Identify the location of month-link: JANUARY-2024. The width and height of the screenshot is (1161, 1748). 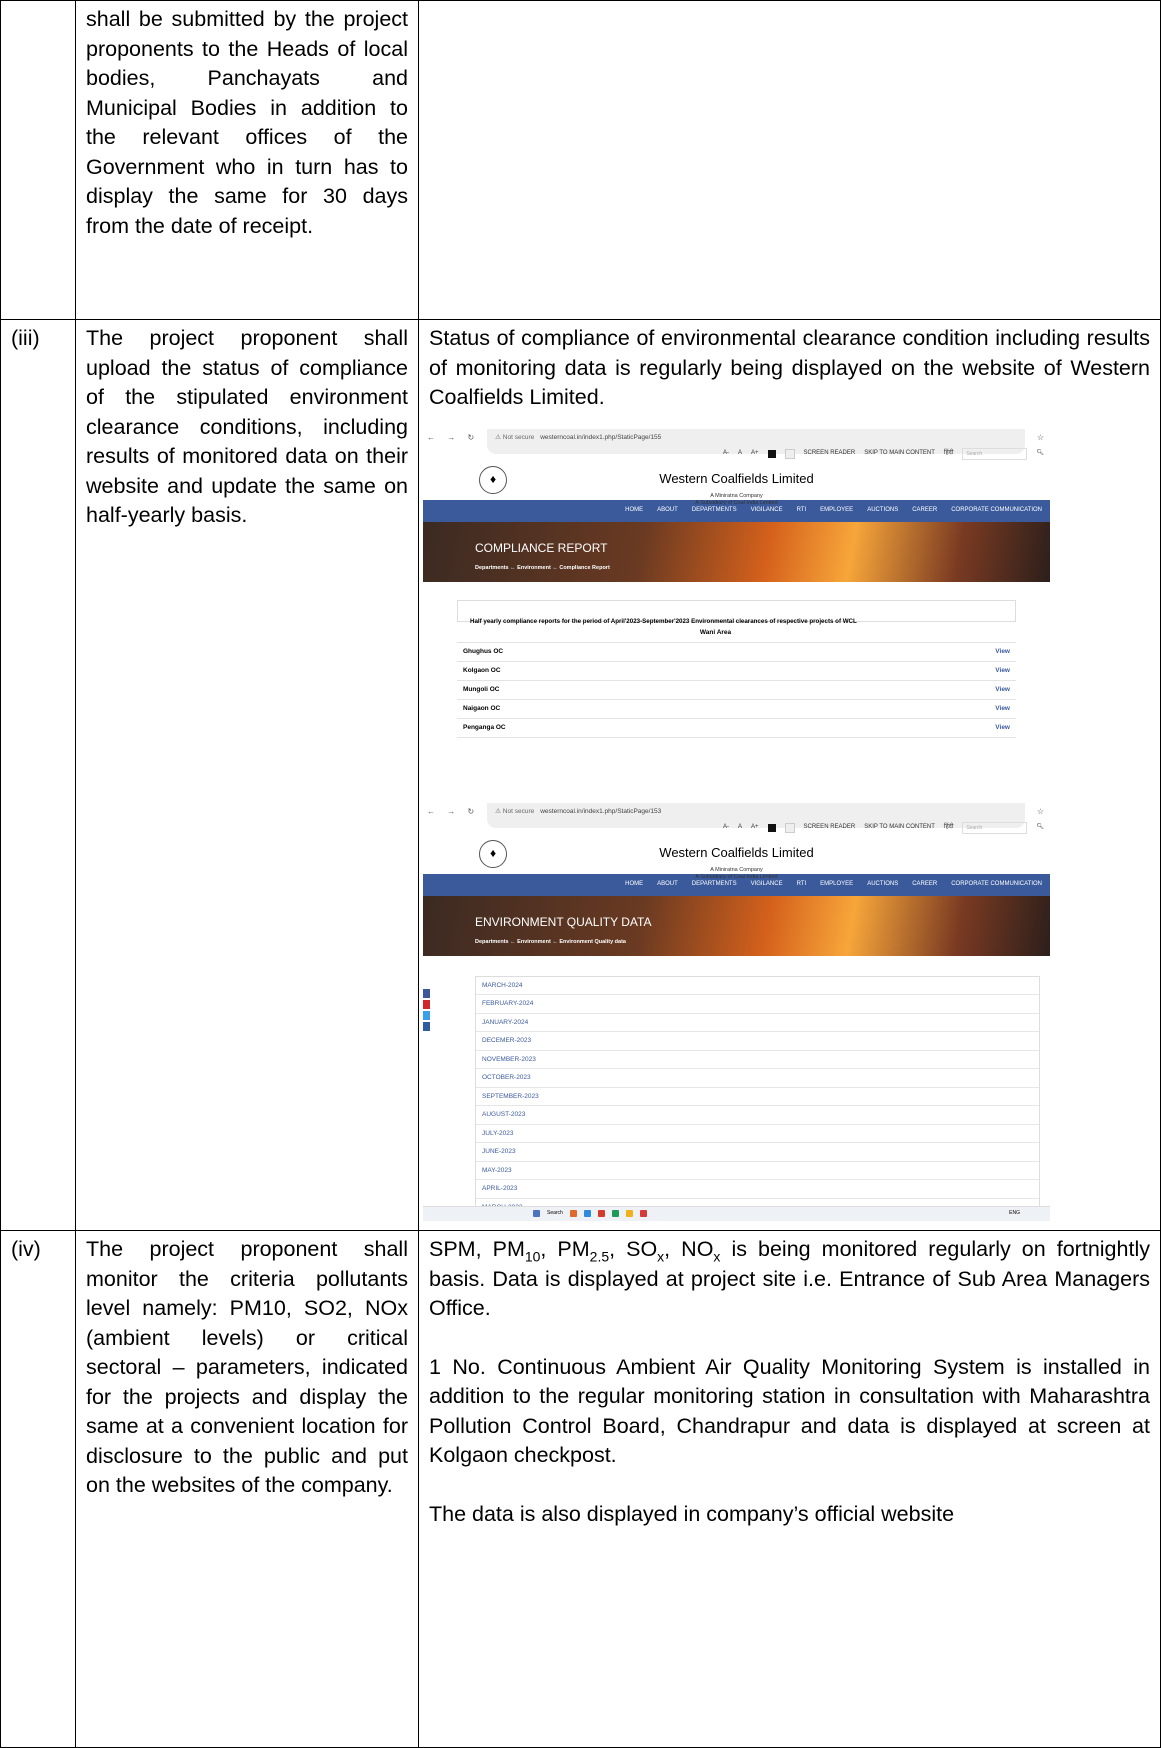
(757, 1023).